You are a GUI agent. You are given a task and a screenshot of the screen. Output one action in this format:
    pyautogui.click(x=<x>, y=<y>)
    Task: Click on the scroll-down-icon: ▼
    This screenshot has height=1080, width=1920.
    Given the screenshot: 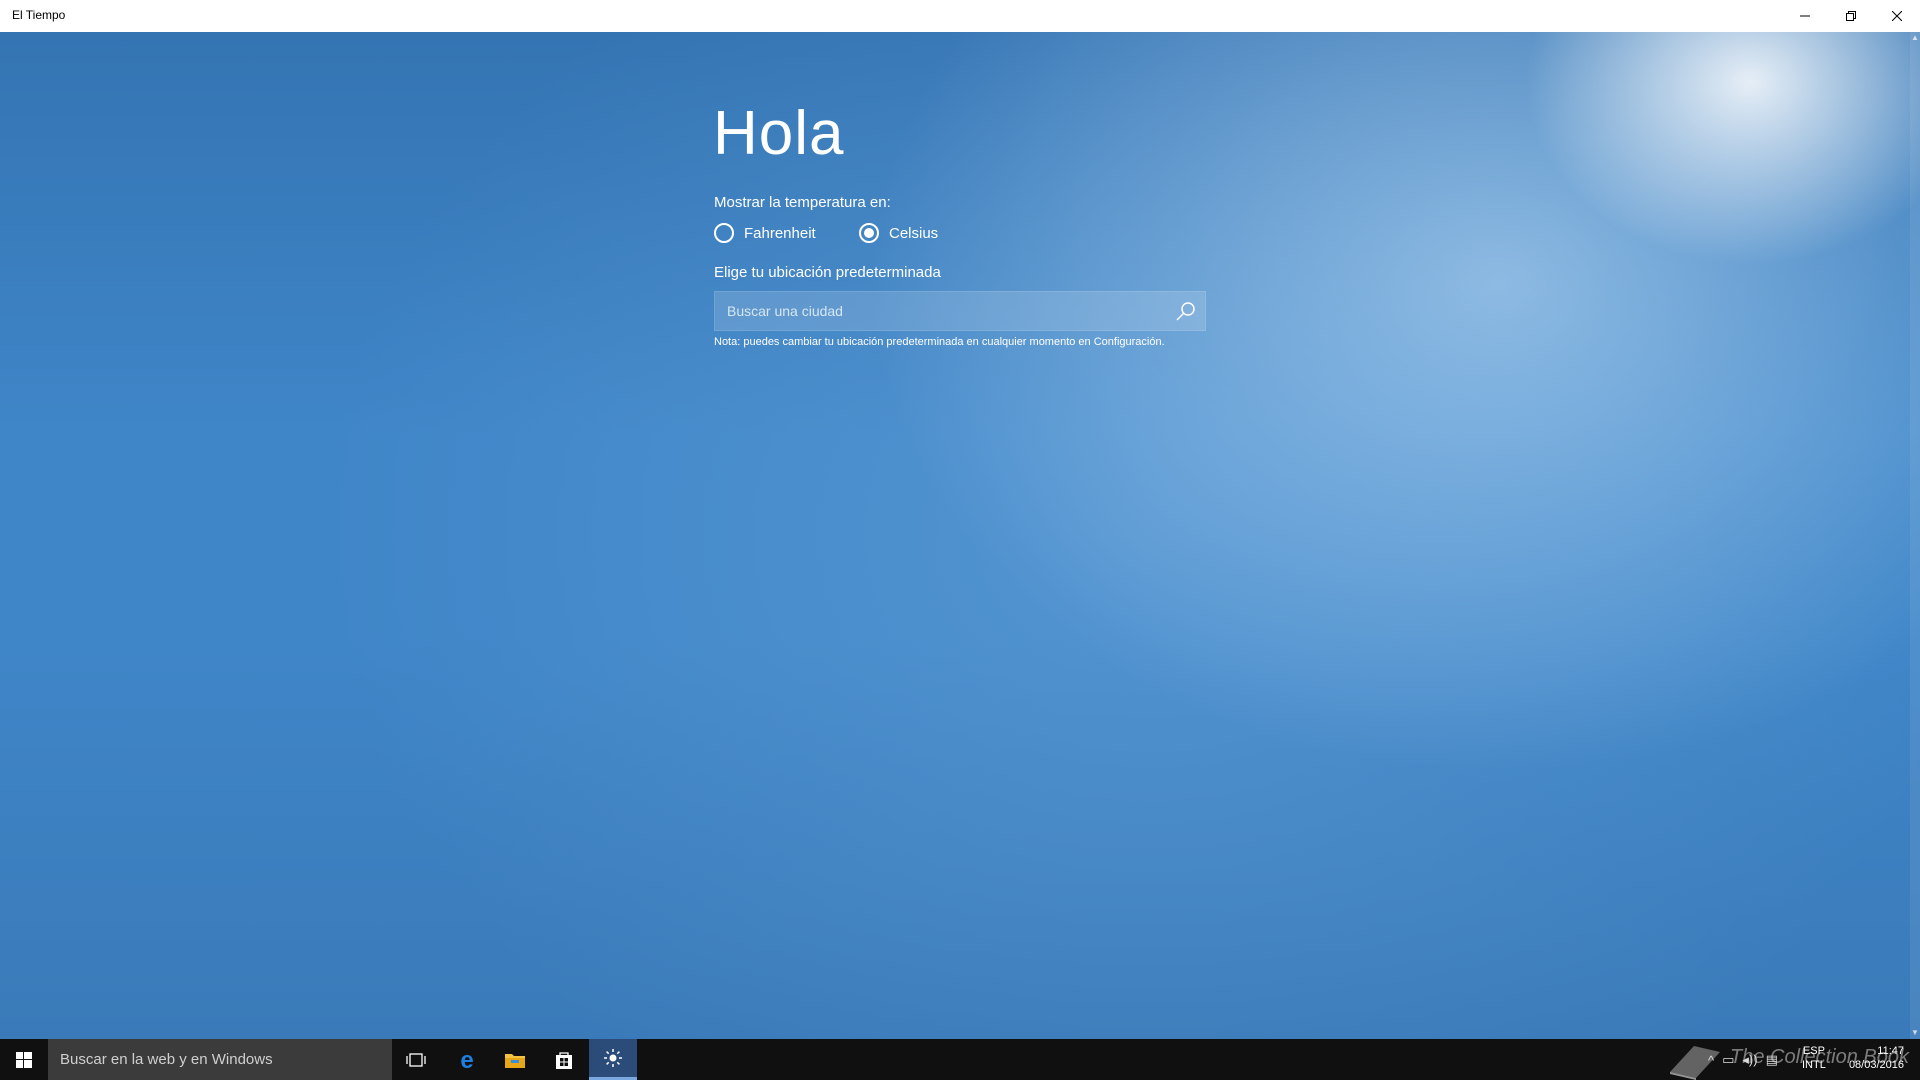 What is the action you would take?
    pyautogui.click(x=1915, y=1033)
    